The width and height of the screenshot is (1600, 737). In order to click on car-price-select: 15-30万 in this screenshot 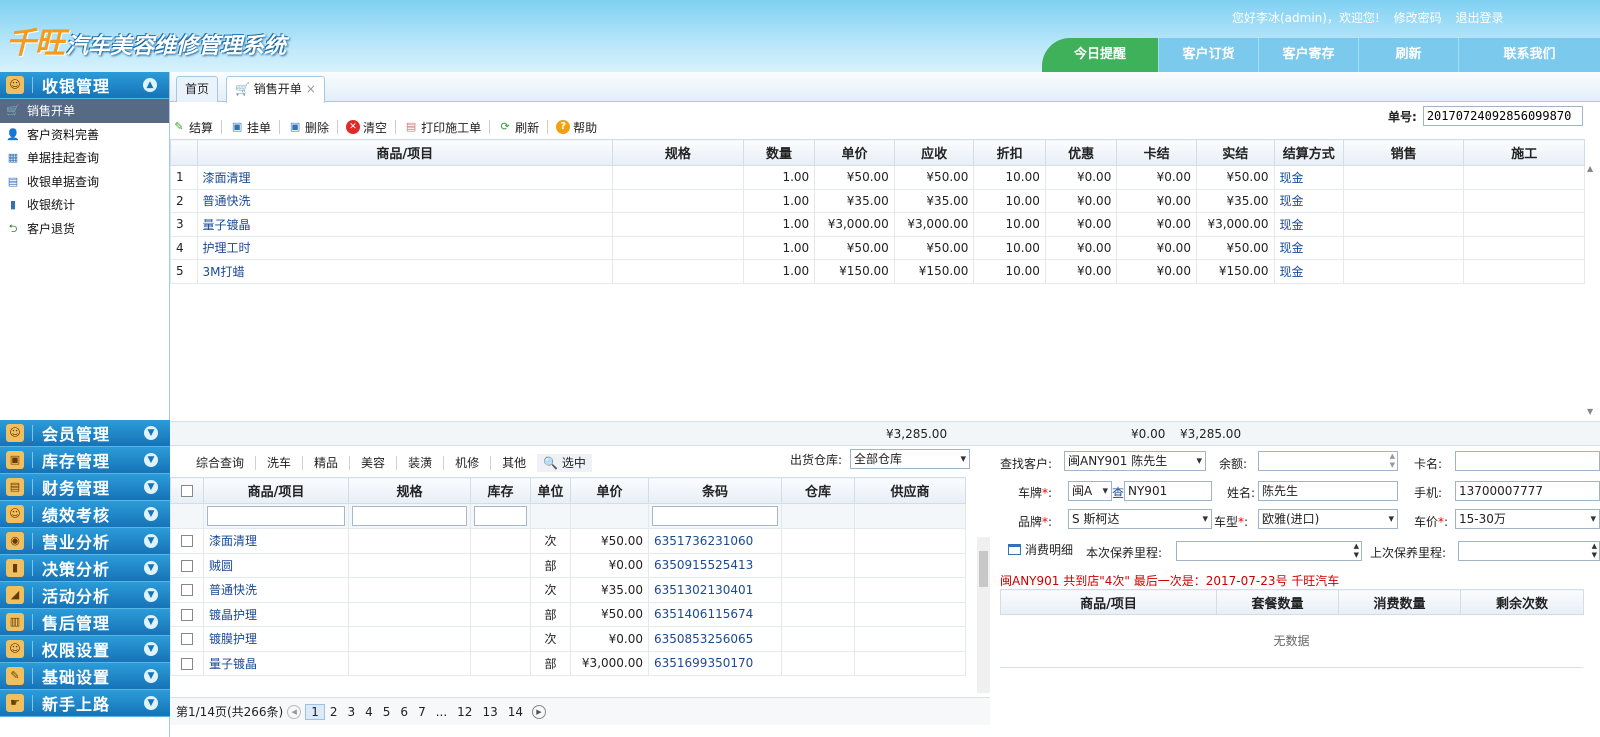, I will do `click(1527, 519)`.